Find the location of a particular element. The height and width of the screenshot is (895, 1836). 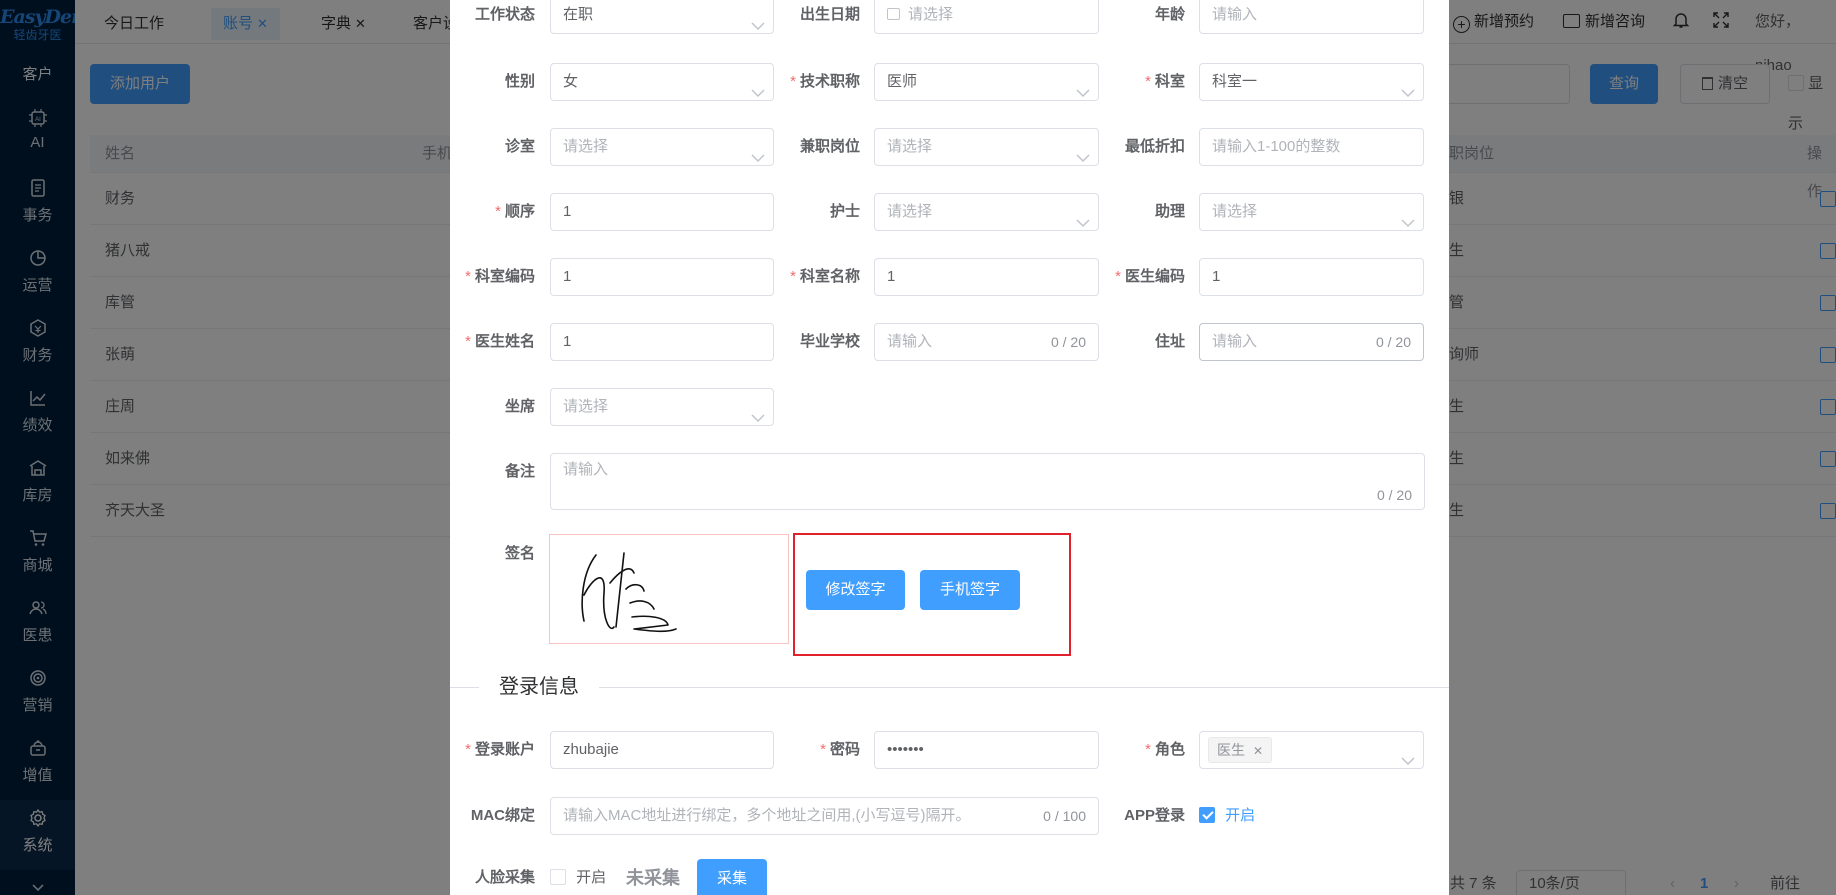

app-login-option: 开启 is located at coordinates (1240, 815).